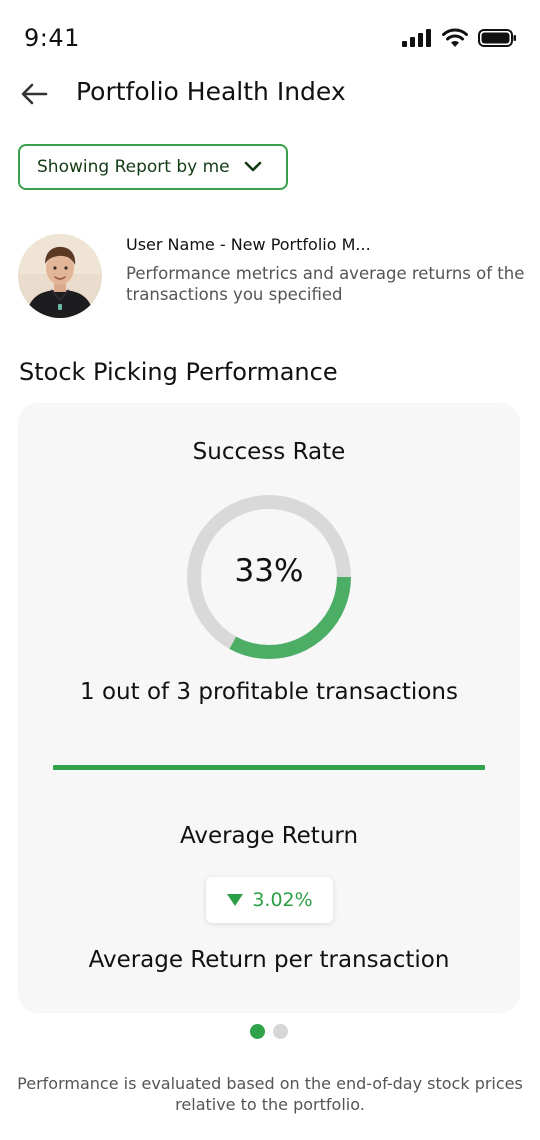 The width and height of the screenshot is (540, 1140). What do you see at coordinates (269, 692) in the screenshot?
I see `profitable-transactions-text: 1 out of 3 profitable transactions` at bounding box center [269, 692].